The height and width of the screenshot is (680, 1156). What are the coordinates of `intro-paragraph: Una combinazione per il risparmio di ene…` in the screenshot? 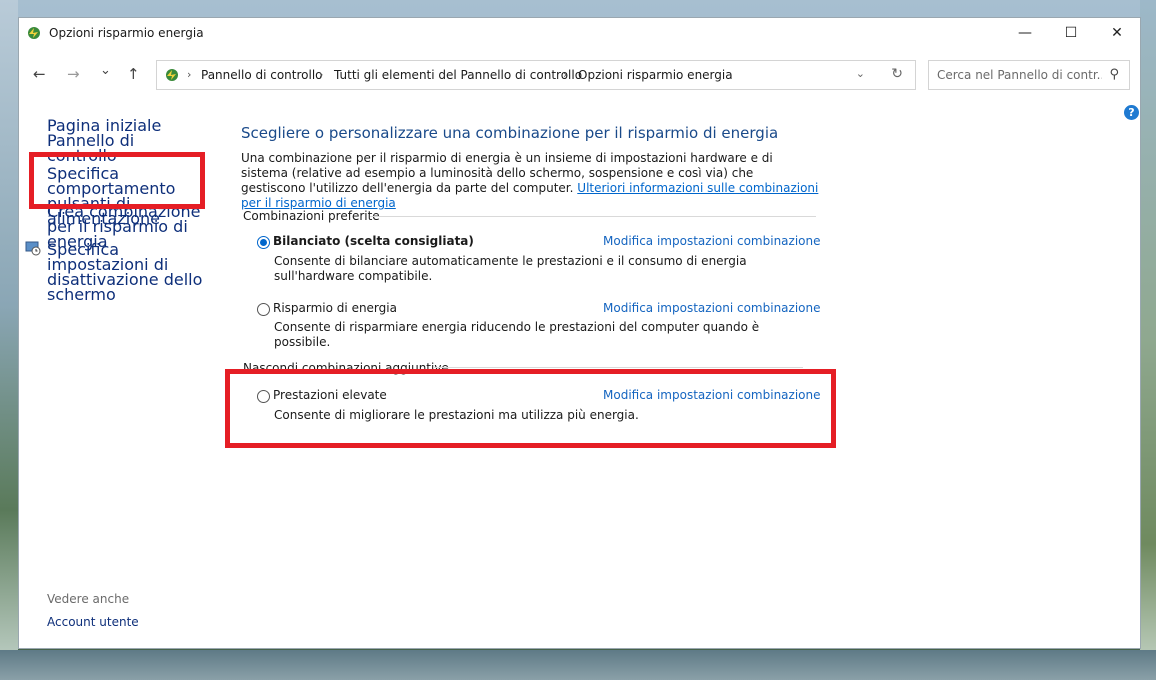 It's located at (531, 181).